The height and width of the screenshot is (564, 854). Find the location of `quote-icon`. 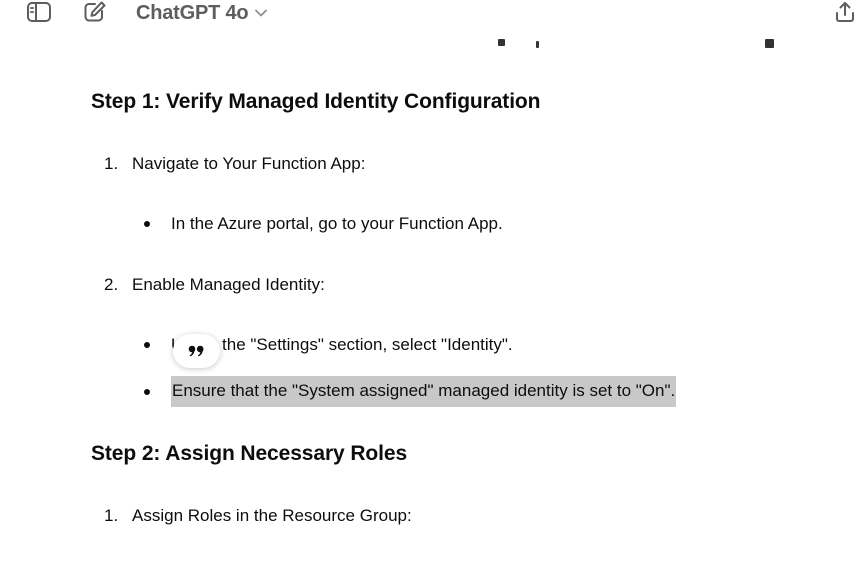

quote-icon is located at coordinates (195, 351).